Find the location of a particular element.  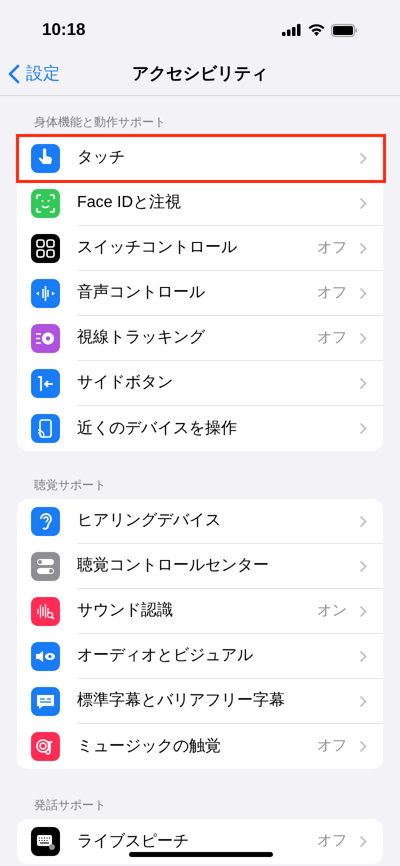

settings-row: オーディオとビジュアル is located at coordinates (200, 656).